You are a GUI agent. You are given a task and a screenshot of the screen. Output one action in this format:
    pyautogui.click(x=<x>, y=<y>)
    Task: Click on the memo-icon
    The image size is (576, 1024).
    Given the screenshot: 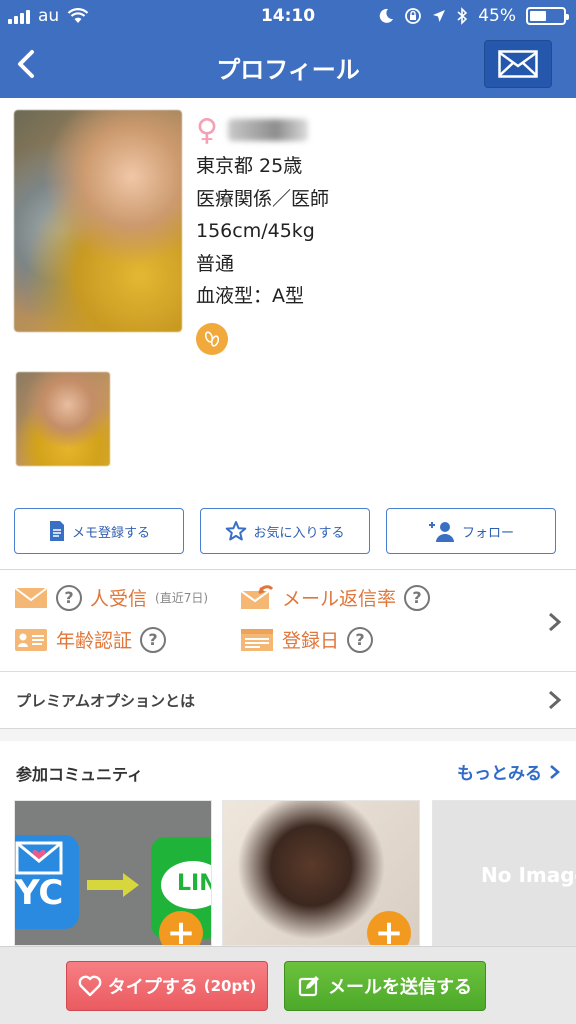 What is the action you would take?
    pyautogui.click(x=56, y=531)
    